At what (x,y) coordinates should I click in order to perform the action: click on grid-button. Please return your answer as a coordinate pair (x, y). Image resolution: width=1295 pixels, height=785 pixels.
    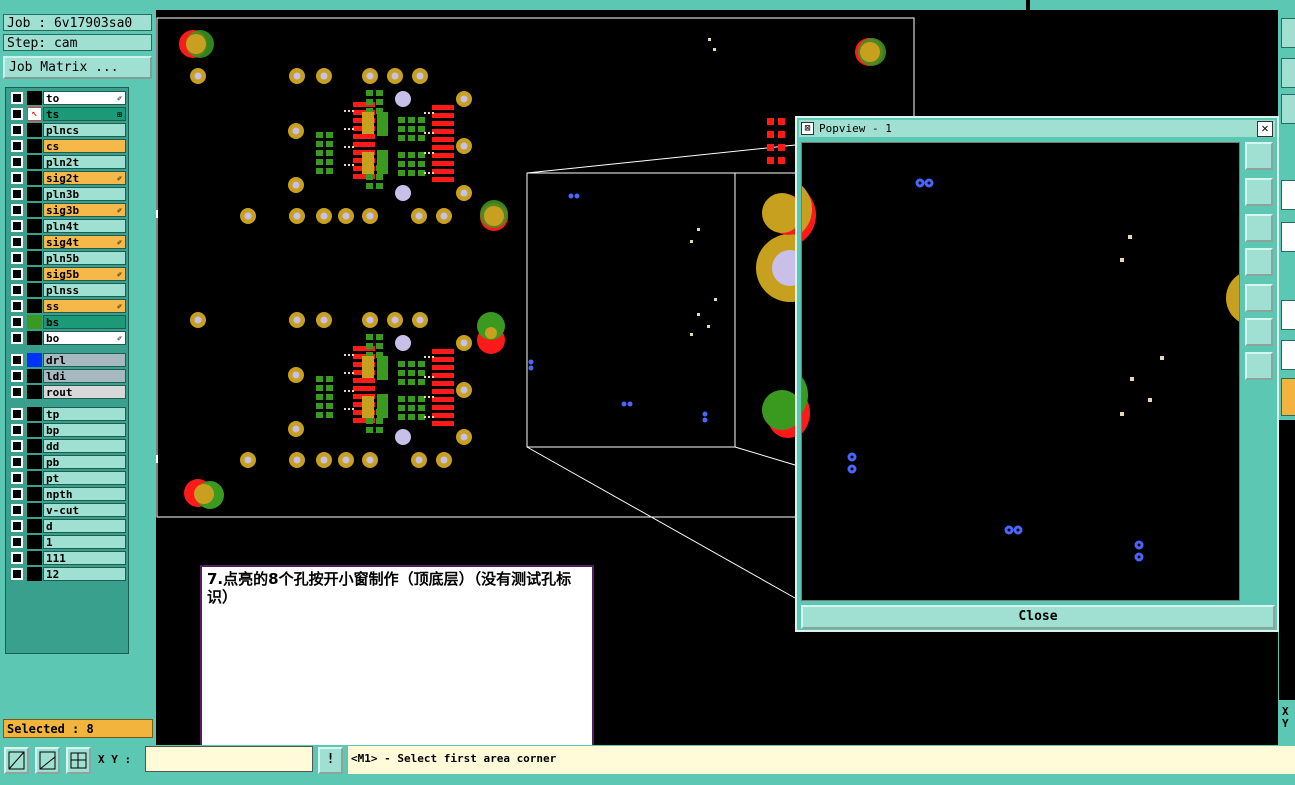
    Looking at the image, I should click on (78, 760).